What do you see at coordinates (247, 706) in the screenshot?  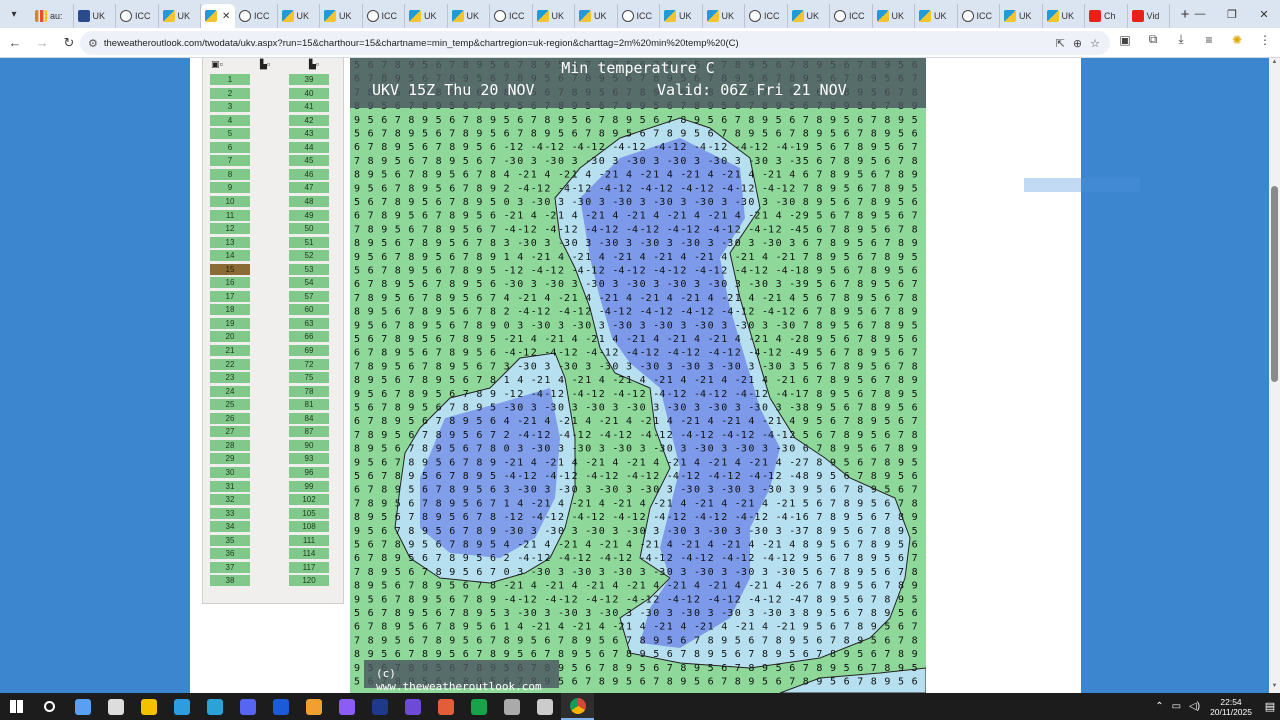 I see `discord-icon` at bounding box center [247, 706].